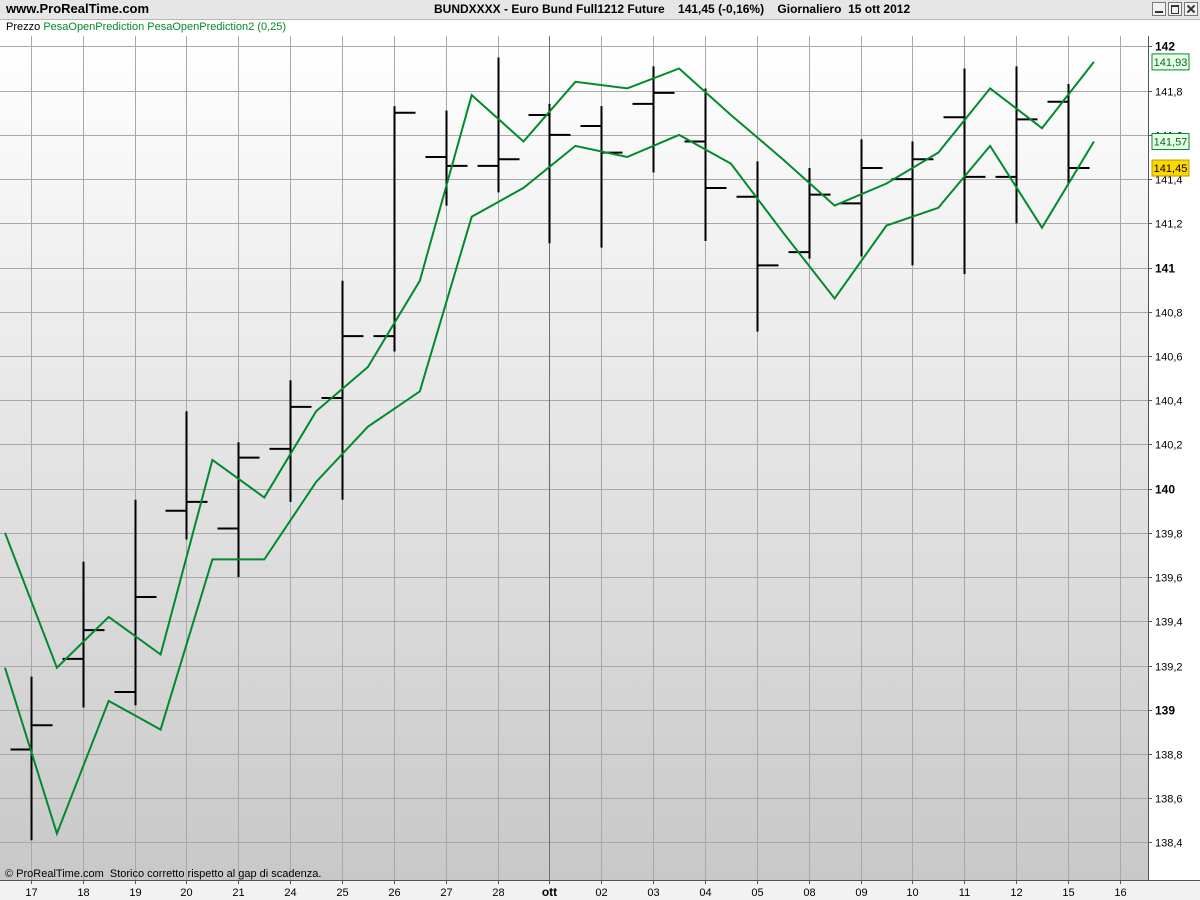  I want to click on x-tick-label: 10, so click(912, 893).